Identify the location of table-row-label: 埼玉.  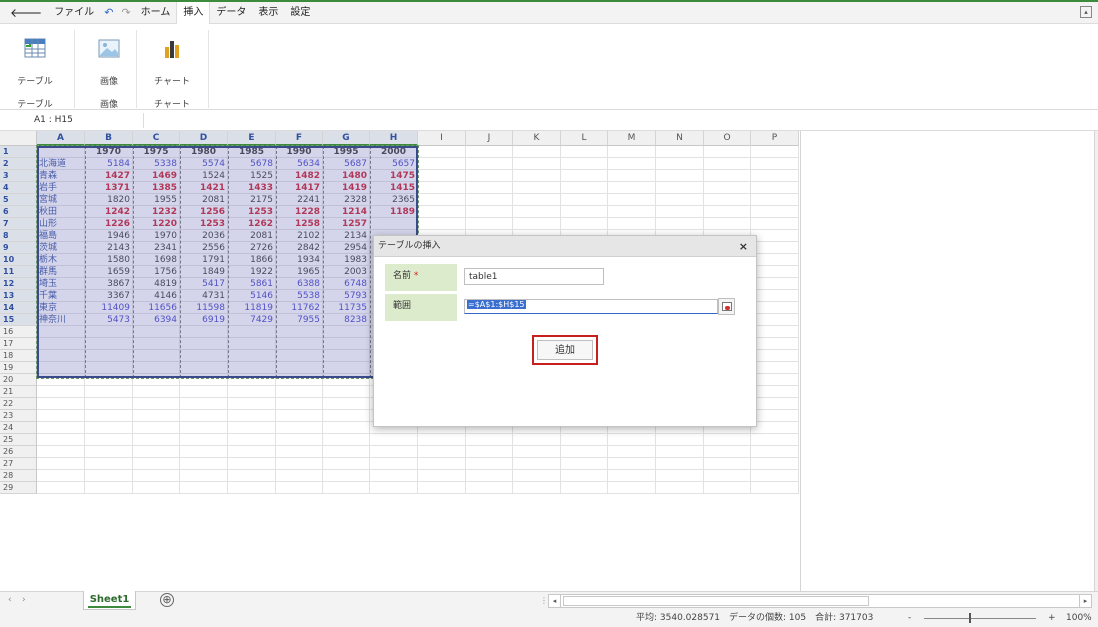
(61, 284).